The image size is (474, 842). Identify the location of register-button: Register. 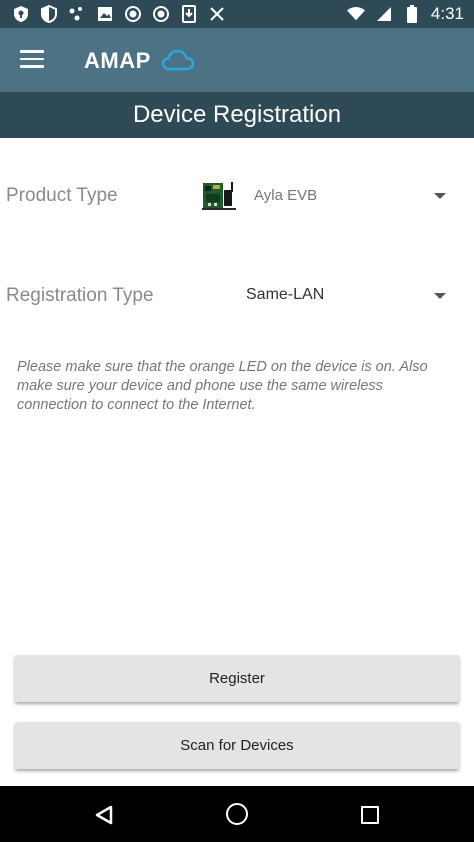
(237, 678).